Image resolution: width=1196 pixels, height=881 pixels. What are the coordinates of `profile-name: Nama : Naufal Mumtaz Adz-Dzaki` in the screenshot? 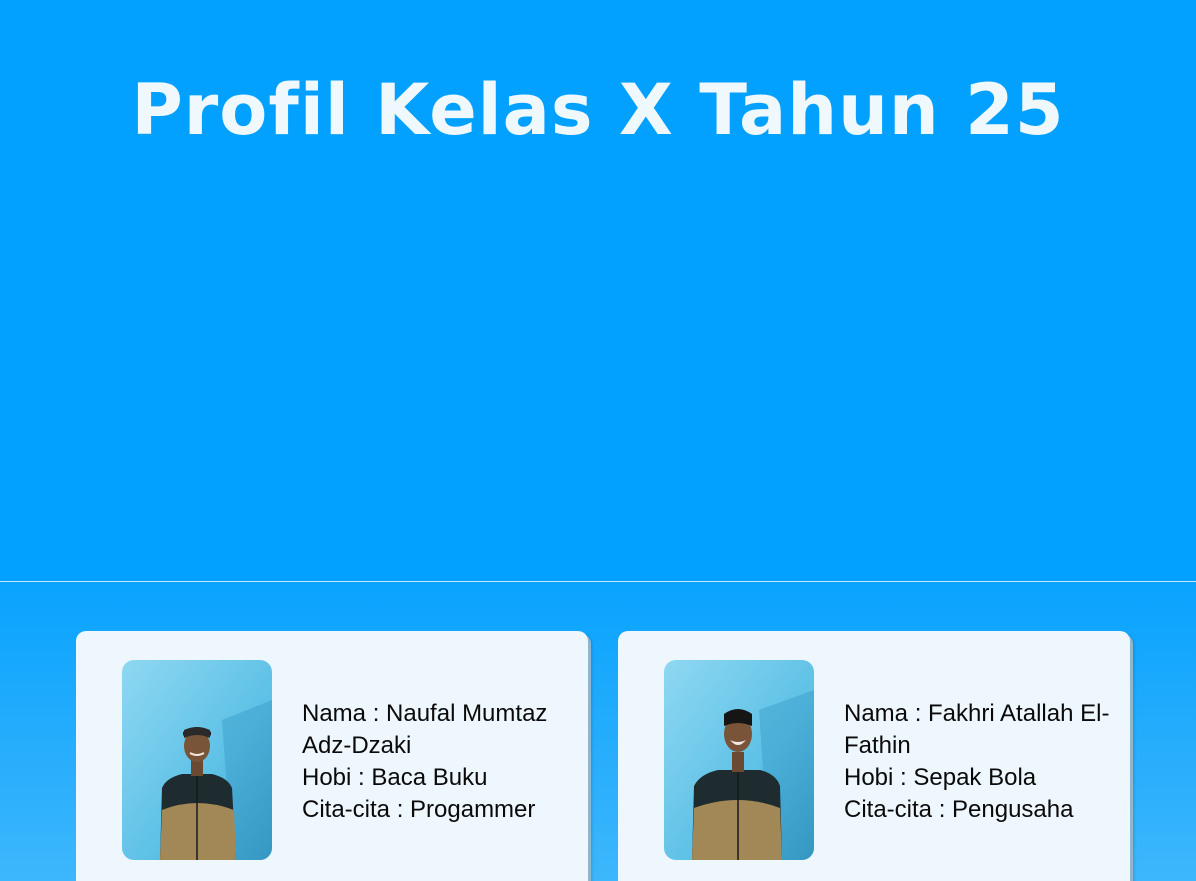 It's located at (425, 729).